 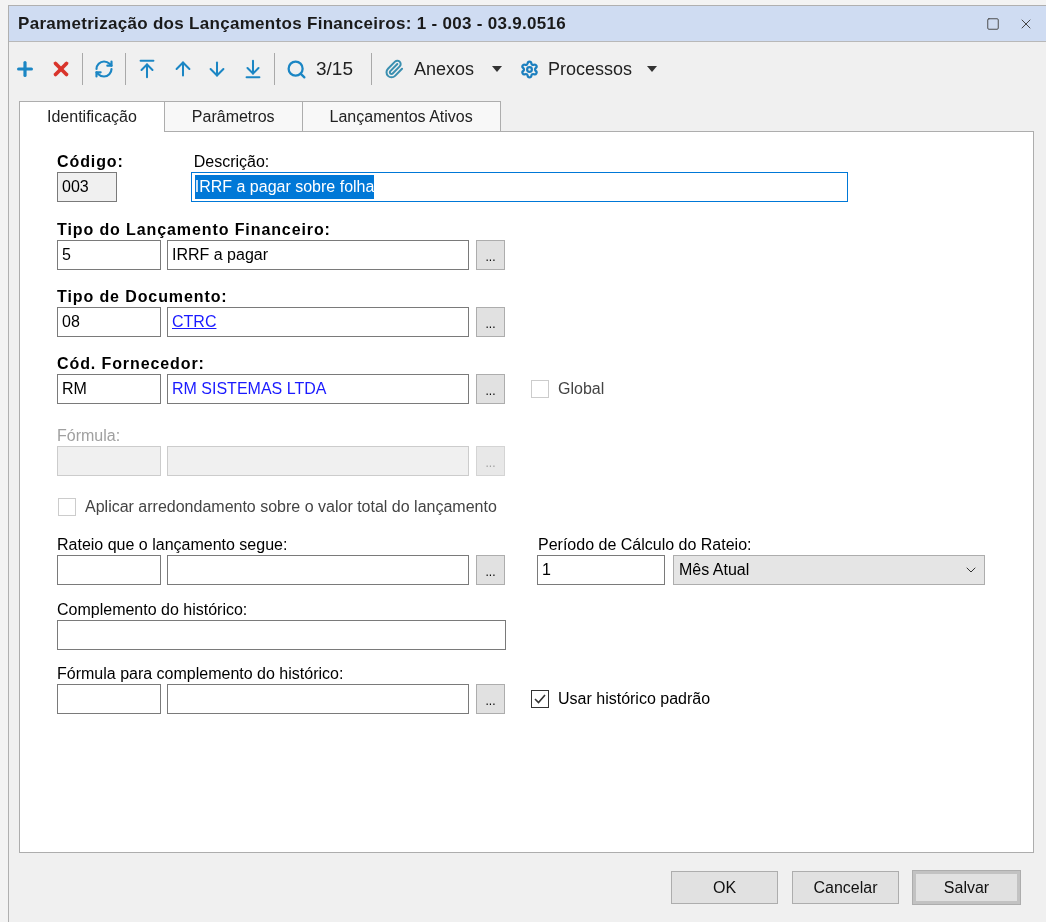 I want to click on tab: Identificação, so click(x=92, y=116).